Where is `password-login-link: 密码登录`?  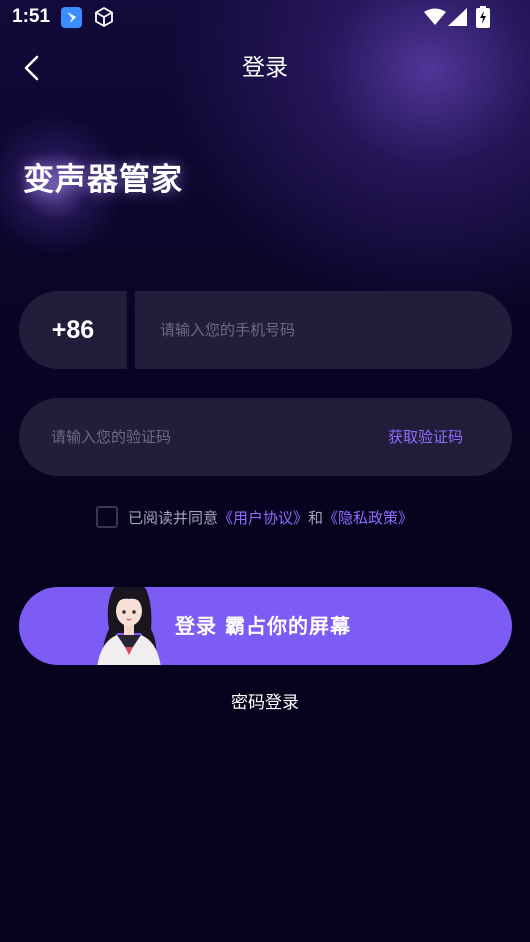 password-login-link: 密码登录 is located at coordinates (265, 703).